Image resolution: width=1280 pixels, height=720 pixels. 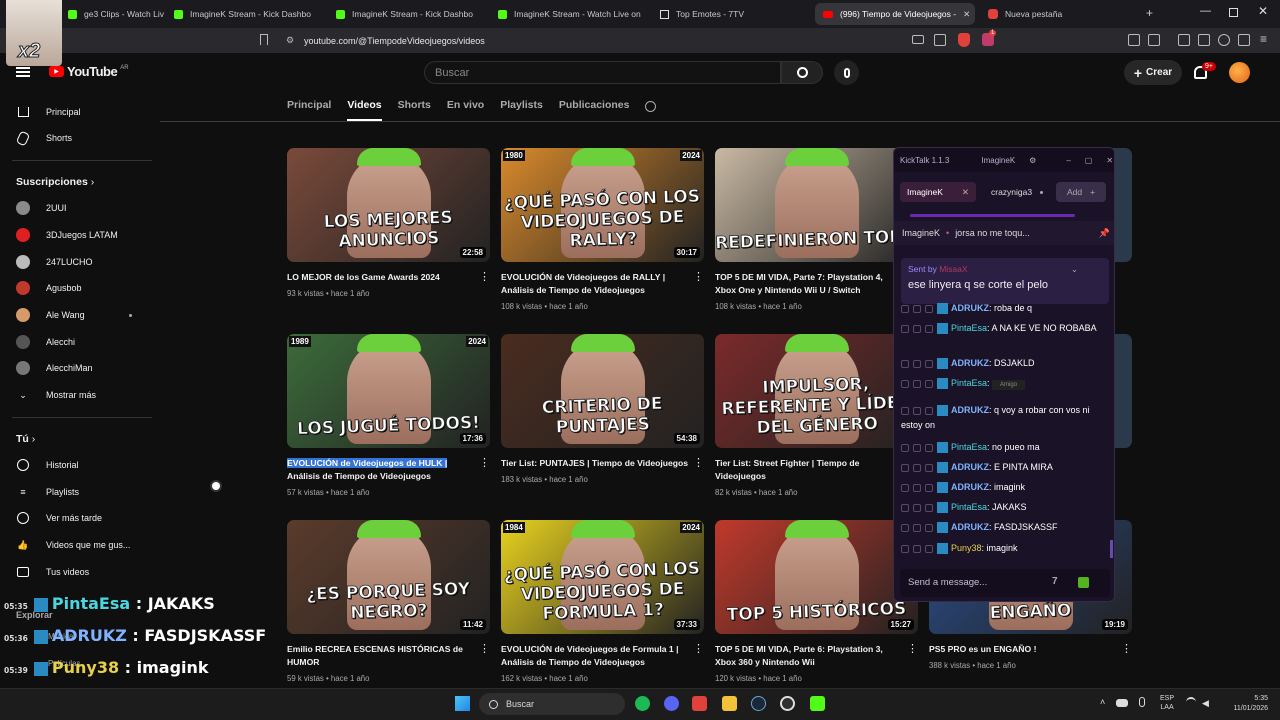 What do you see at coordinates (966, 548) in the screenshot?
I see `chat-username: Puny38` at bounding box center [966, 548].